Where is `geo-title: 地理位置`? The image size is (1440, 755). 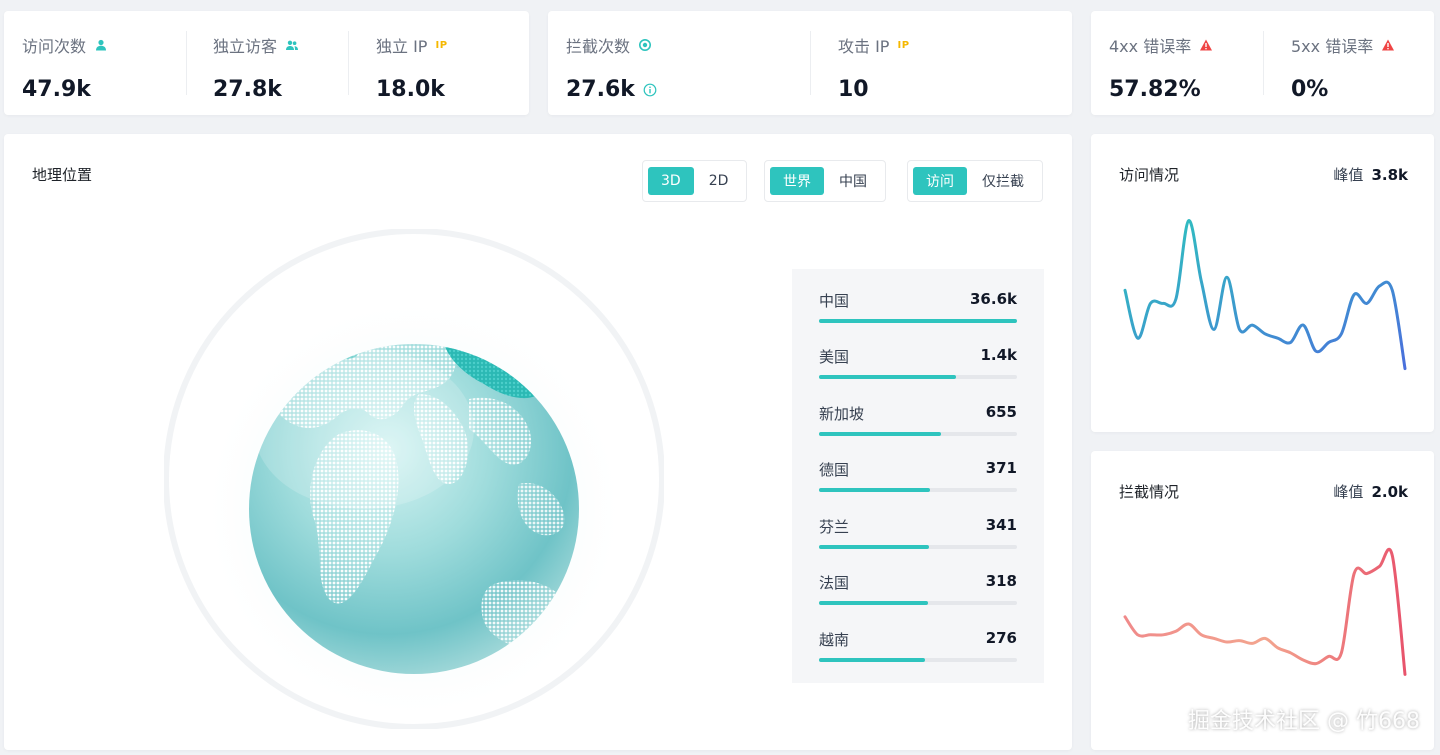 geo-title: 地理位置 is located at coordinates (62, 175).